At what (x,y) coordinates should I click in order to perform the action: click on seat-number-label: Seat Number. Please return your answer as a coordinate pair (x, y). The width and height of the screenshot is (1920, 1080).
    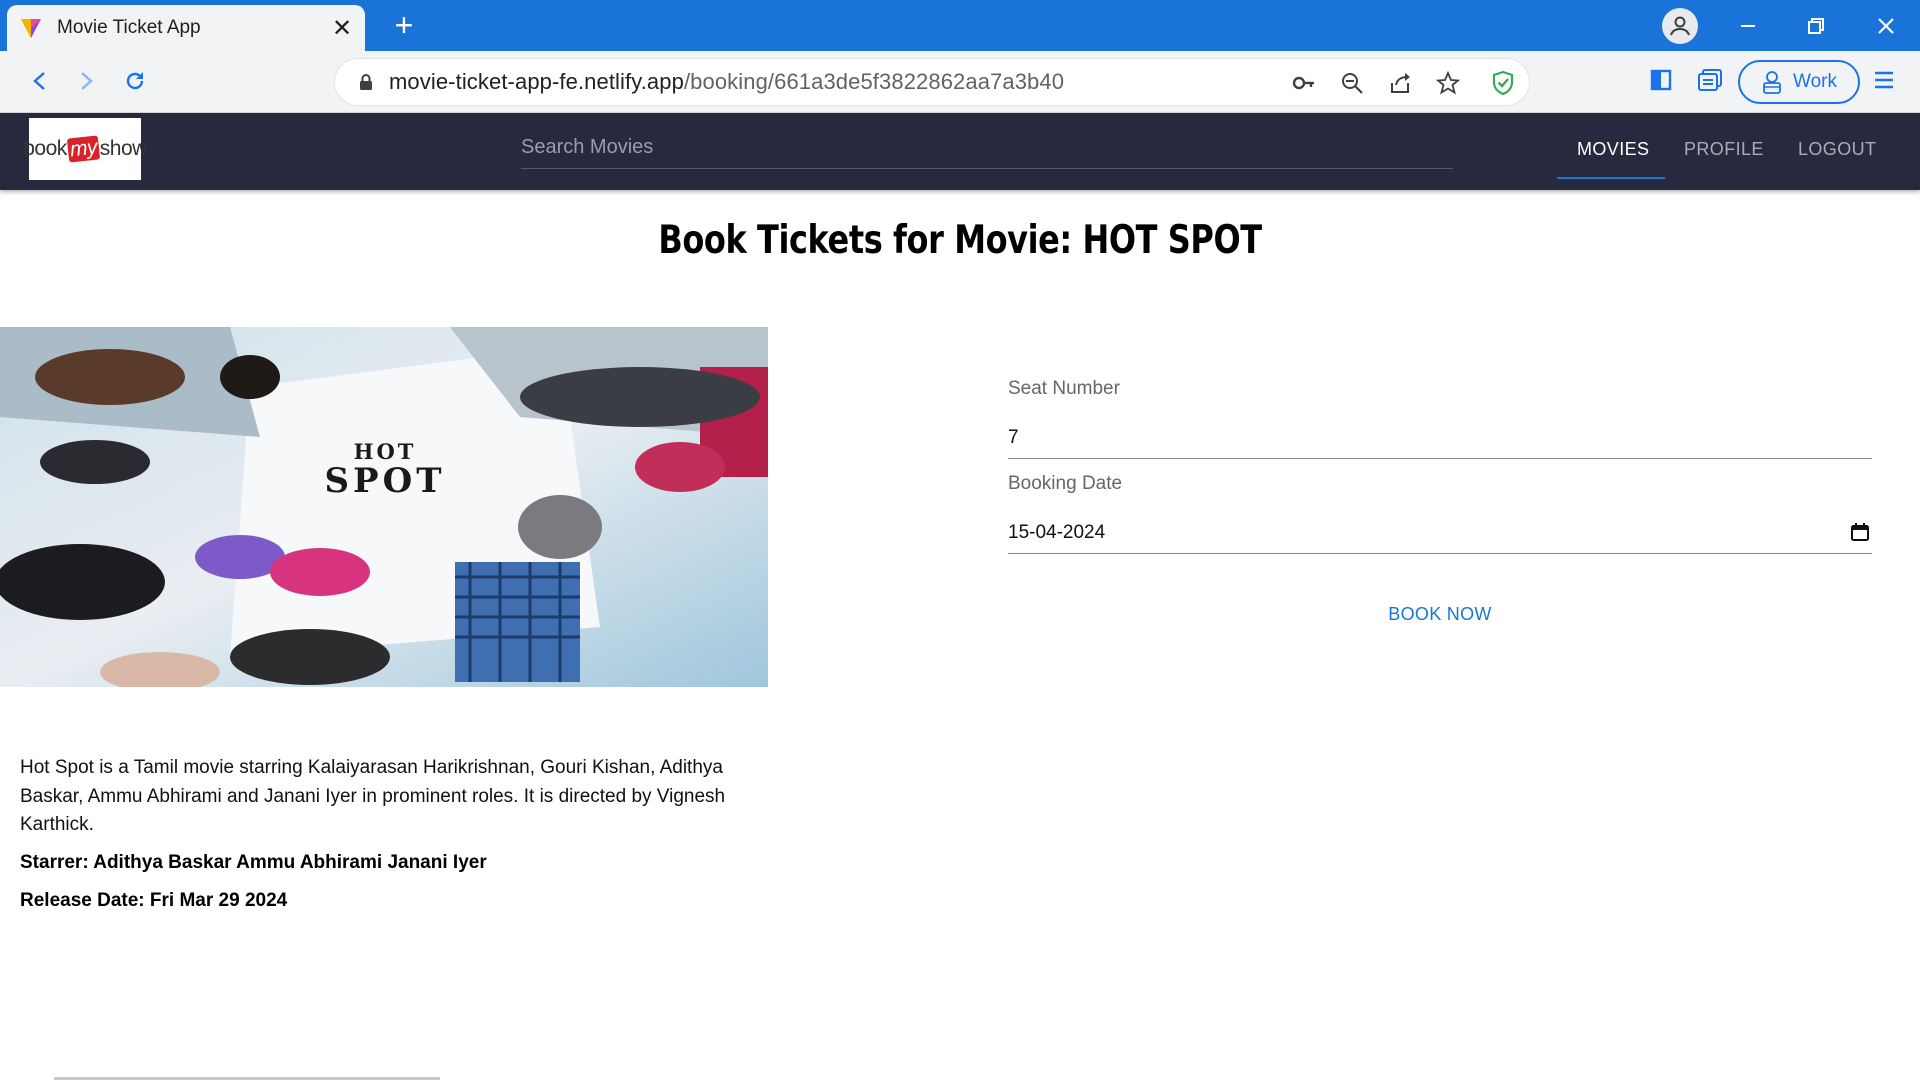
    Looking at the image, I should click on (1064, 388).